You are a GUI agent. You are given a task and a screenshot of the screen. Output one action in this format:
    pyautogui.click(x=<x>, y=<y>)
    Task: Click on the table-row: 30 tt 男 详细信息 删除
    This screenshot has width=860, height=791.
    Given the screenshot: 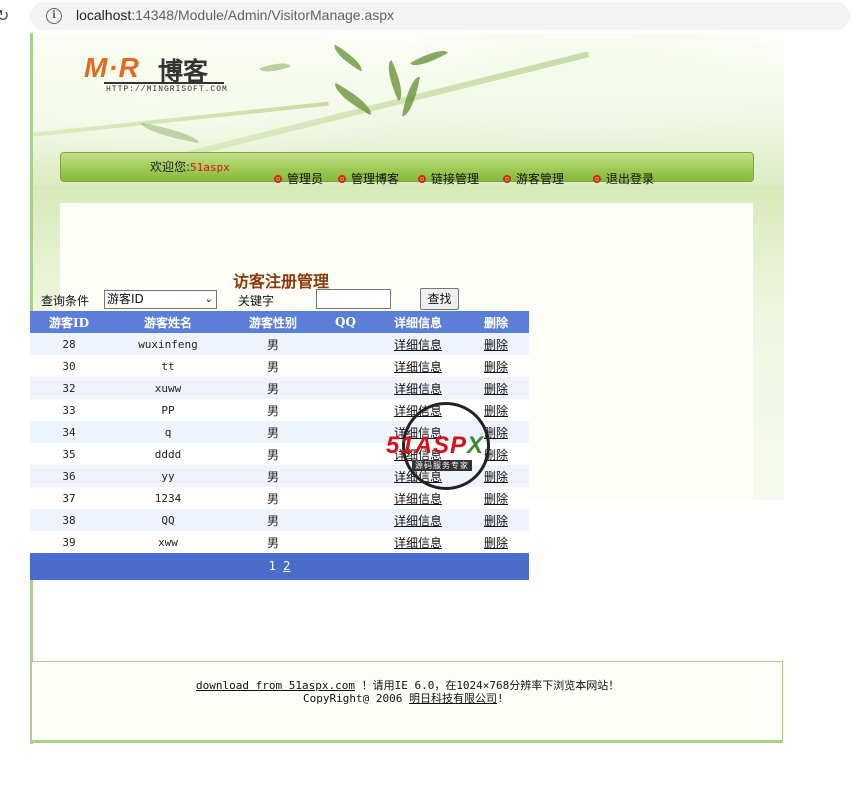 What is the action you would take?
    pyautogui.click(x=279, y=366)
    